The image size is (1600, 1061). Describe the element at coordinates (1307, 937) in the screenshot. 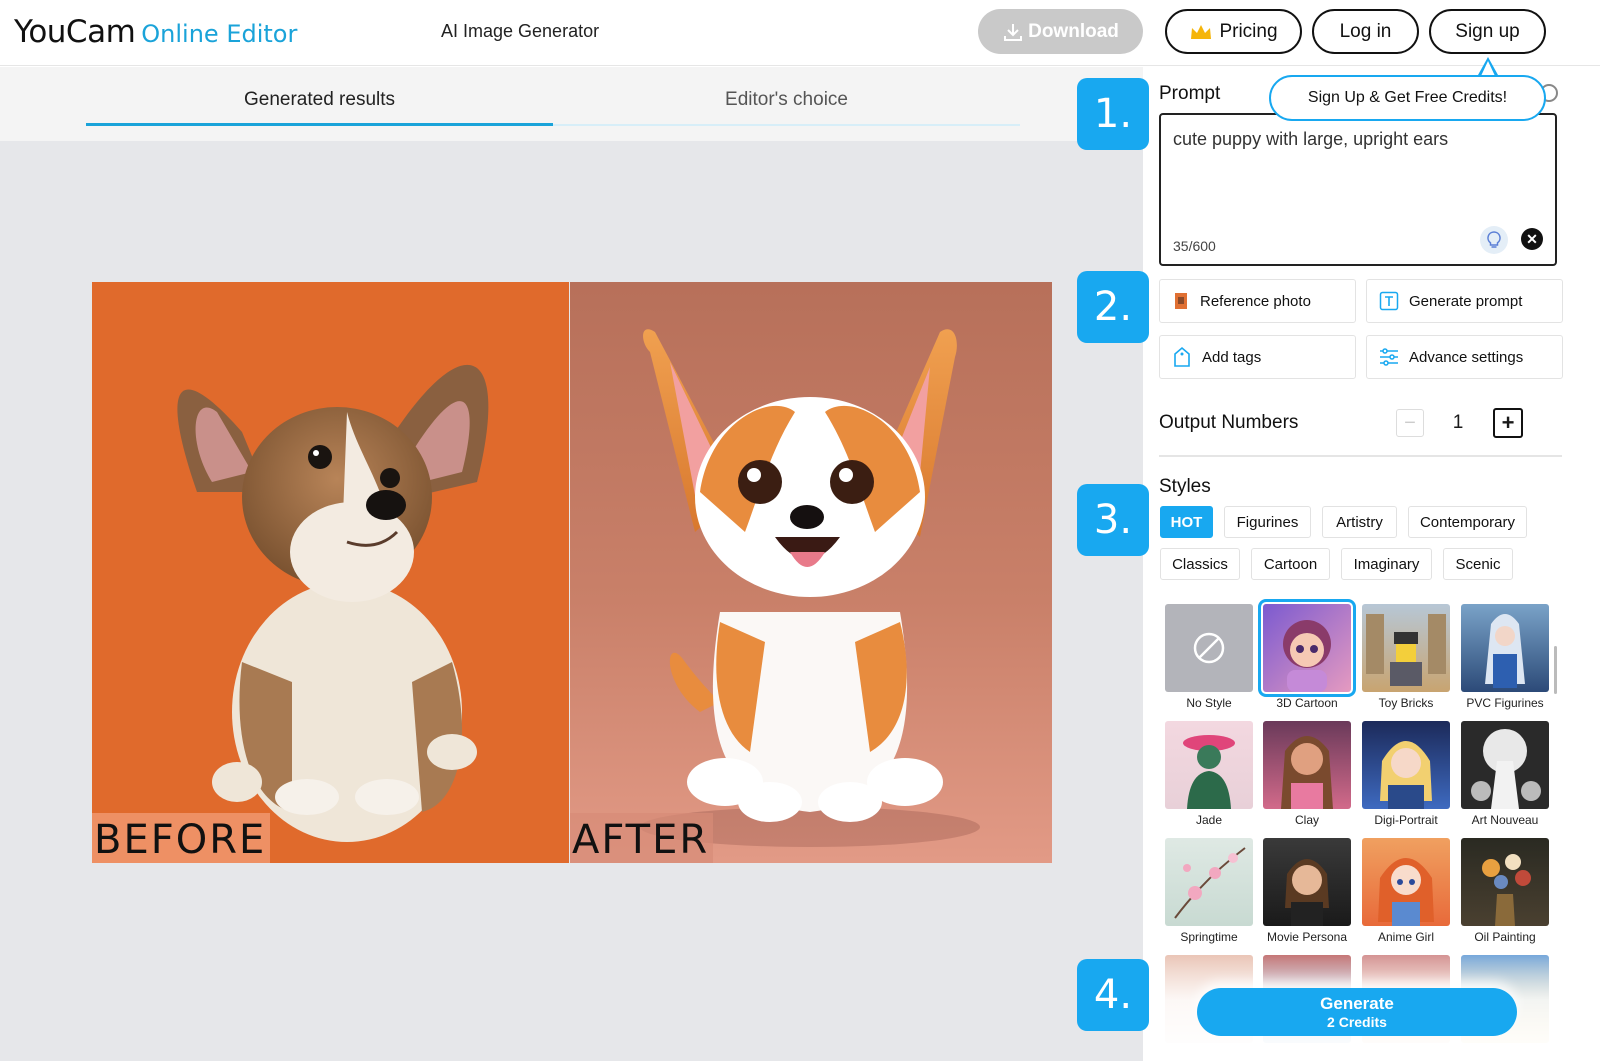

I see `style-name: Movie Persona` at that location.